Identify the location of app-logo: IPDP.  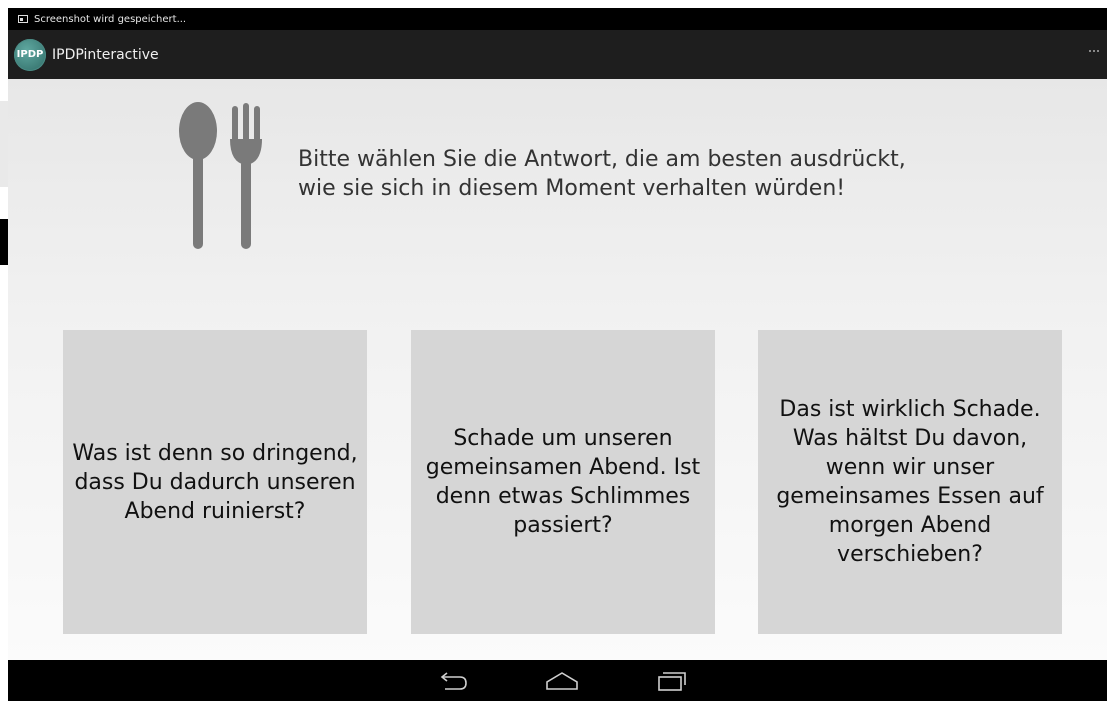
(30, 54).